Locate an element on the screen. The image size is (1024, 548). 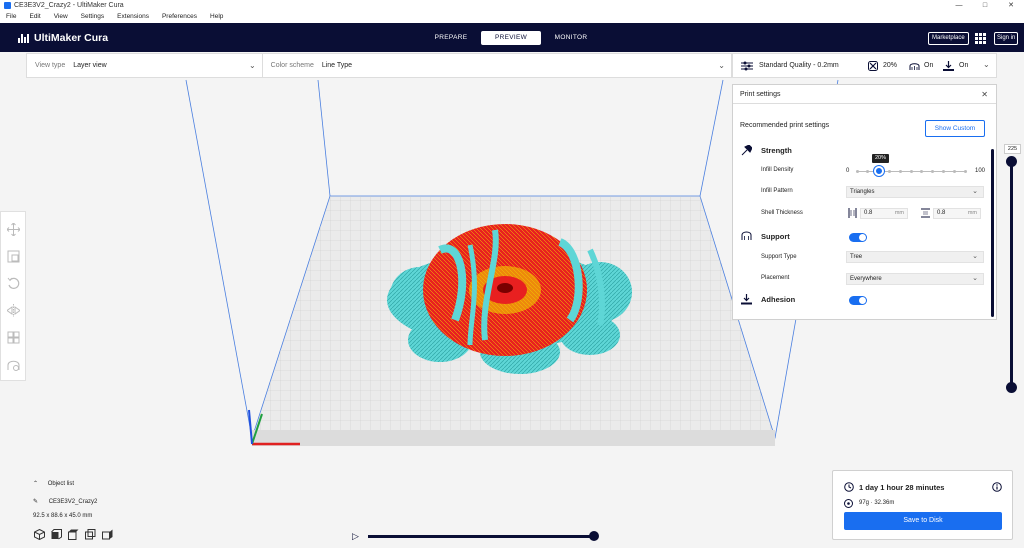
simulation-slider-handle is located at coordinates (594, 536).